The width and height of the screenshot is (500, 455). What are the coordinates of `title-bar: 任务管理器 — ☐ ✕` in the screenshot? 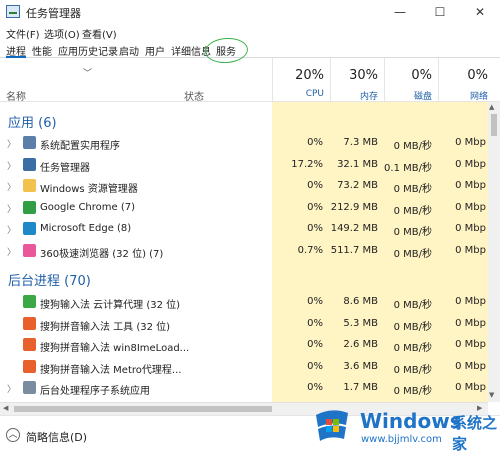 It's located at (250, 12).